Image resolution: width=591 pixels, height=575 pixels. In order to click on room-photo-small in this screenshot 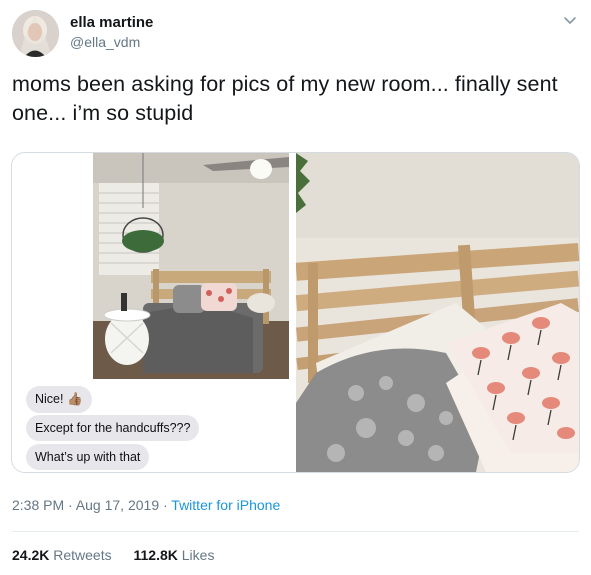, I will do `click(191, 266)`.